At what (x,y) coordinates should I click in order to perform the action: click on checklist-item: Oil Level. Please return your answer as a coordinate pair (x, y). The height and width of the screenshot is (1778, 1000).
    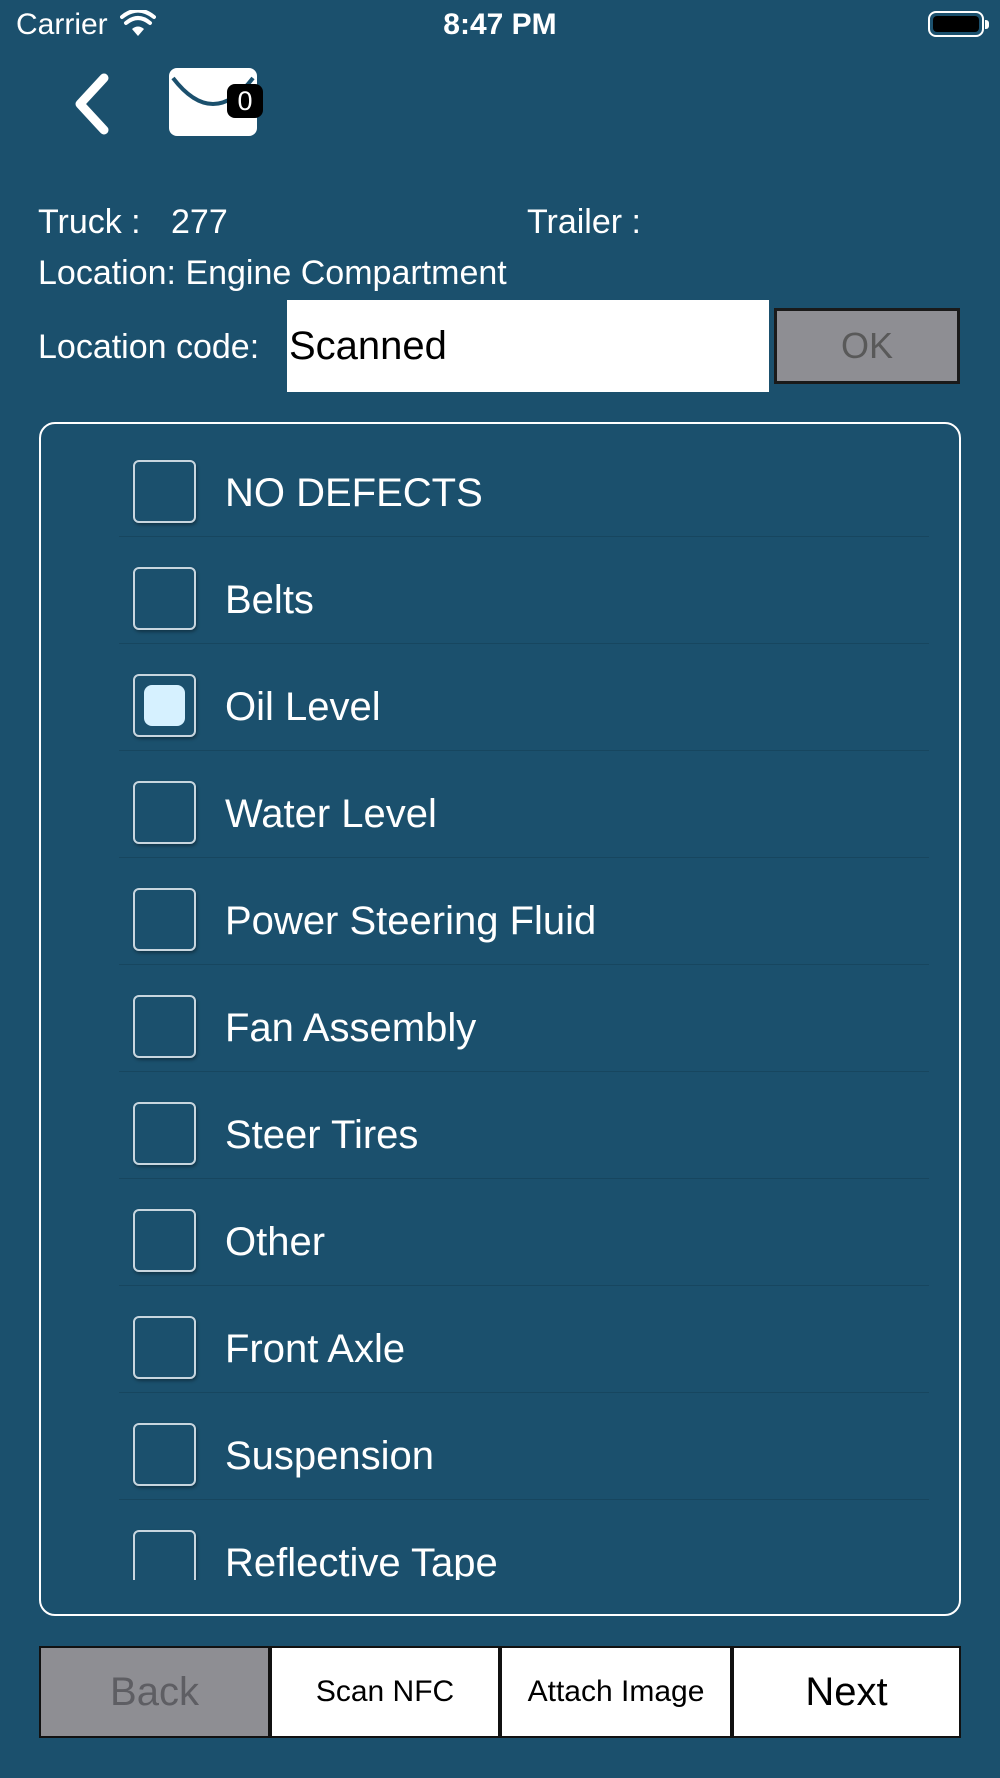
    Looking at the image, I should click on (500, 697).